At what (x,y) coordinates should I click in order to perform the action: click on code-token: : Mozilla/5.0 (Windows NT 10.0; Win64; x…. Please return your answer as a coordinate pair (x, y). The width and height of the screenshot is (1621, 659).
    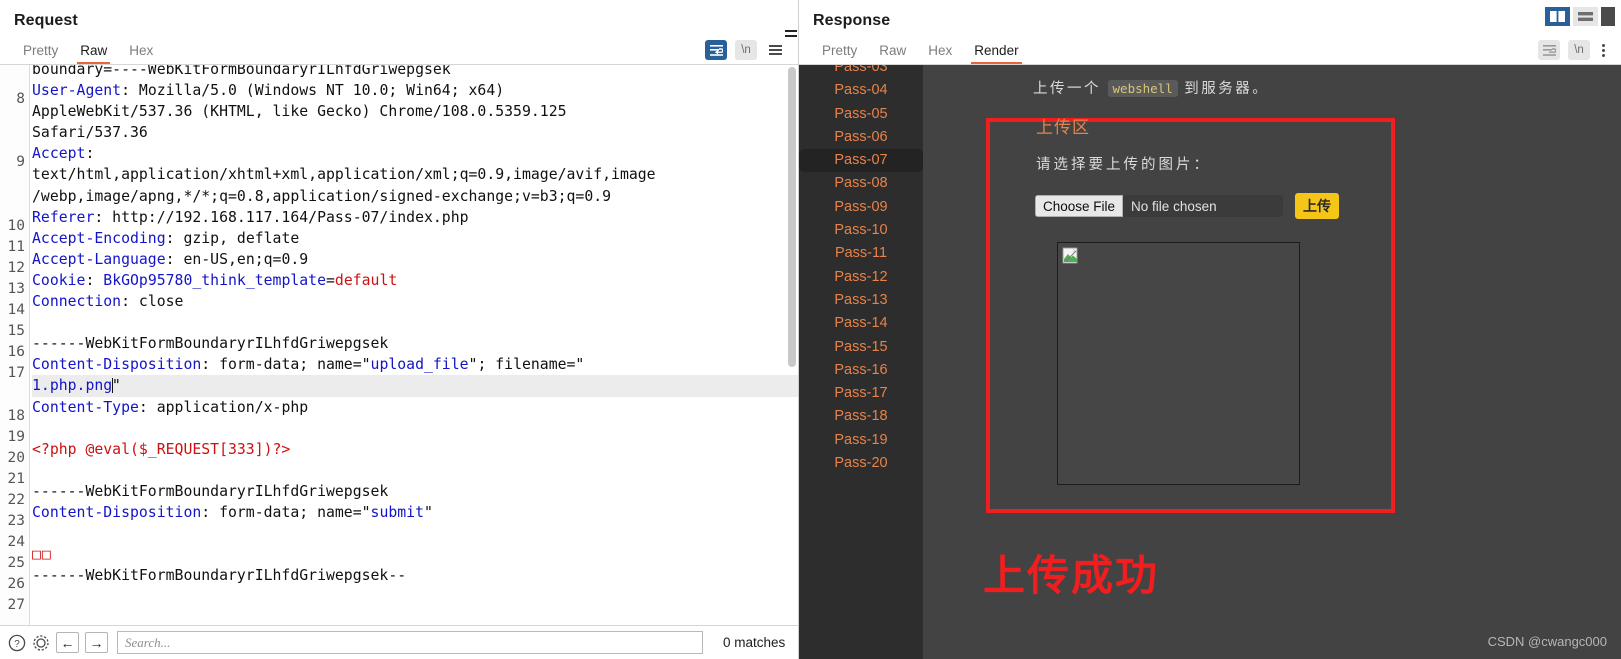
    Looking at the image, I should click on (313, 91).